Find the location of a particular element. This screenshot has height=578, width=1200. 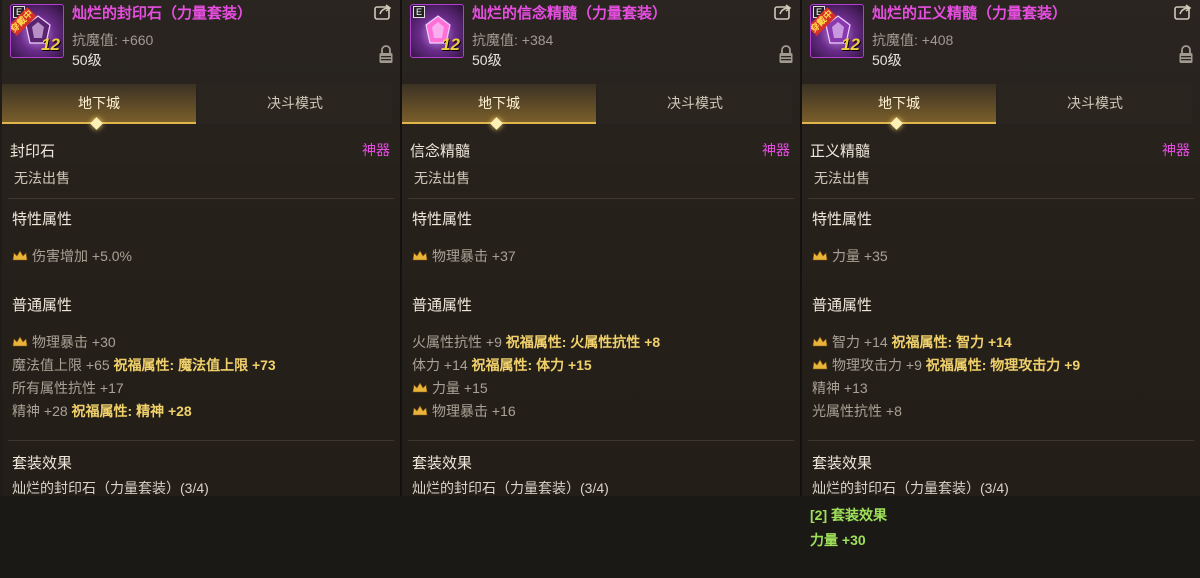

bless-attribute: 祝福属性: 魔法值上限 +73 is located at coordinates (194, 365).